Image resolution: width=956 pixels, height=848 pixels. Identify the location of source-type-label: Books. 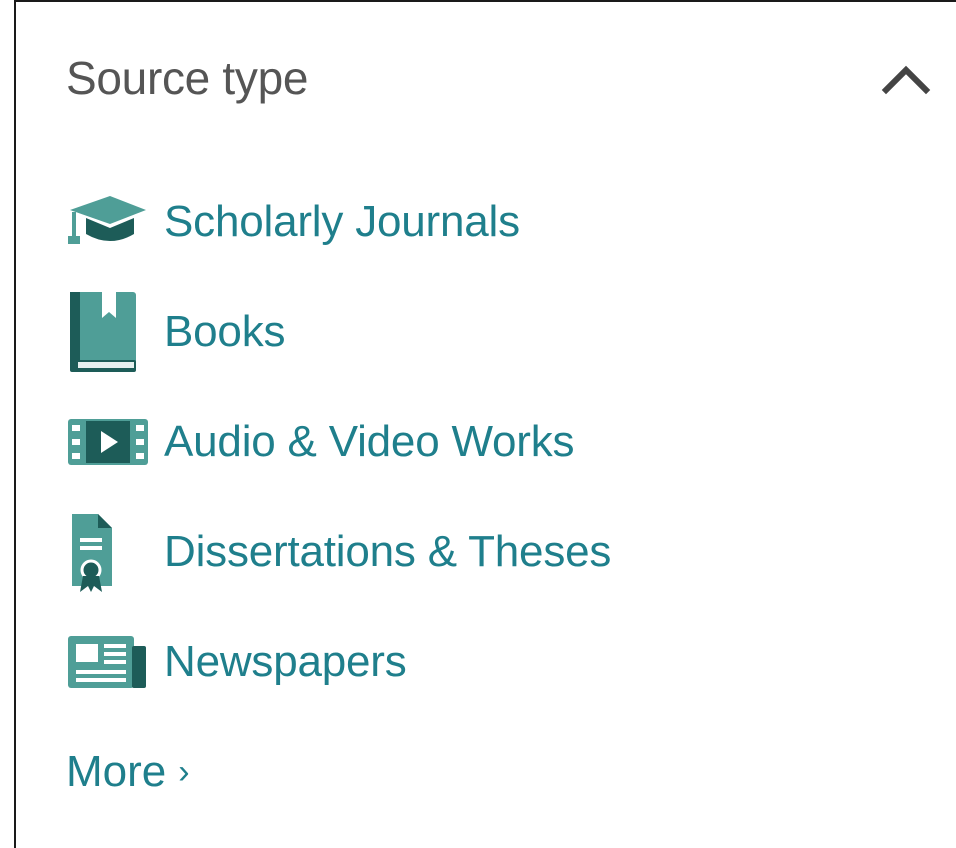
(225, 331).